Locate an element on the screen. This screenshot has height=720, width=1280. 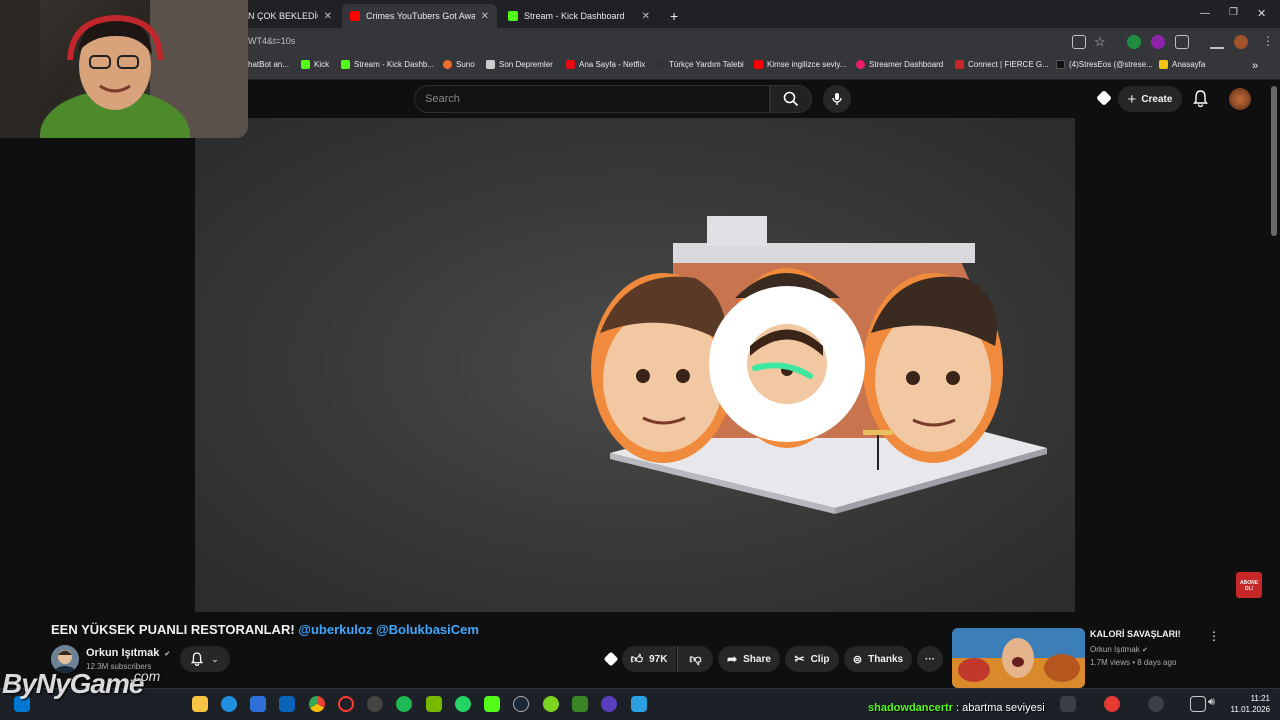
tab-2-label: Crimes YouTubers Got Away W is located at coordinates (420, 16).